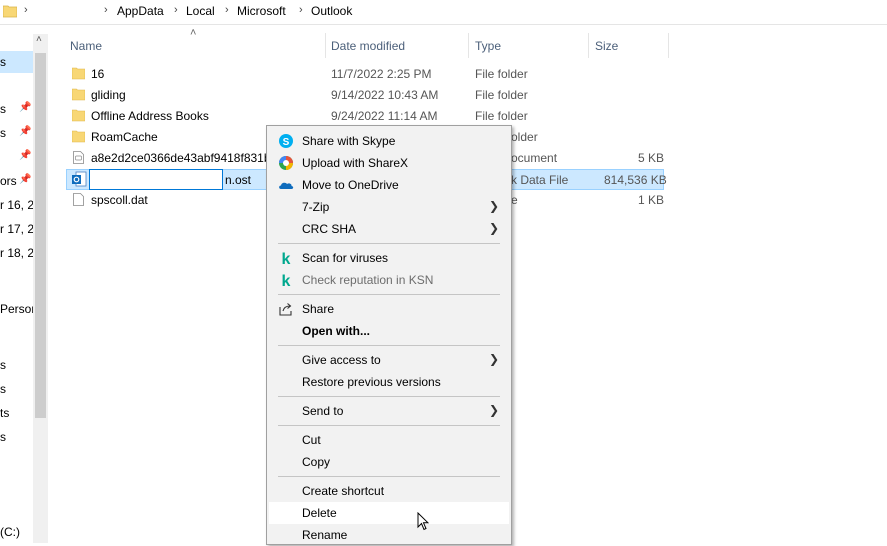 This screenshot has height=546, width=887. What do you see at coordinates (389, 141) in the screenshot?
I see `menu-item-share-with-skype: S Share with Skype` at bounding box center [389, 141].